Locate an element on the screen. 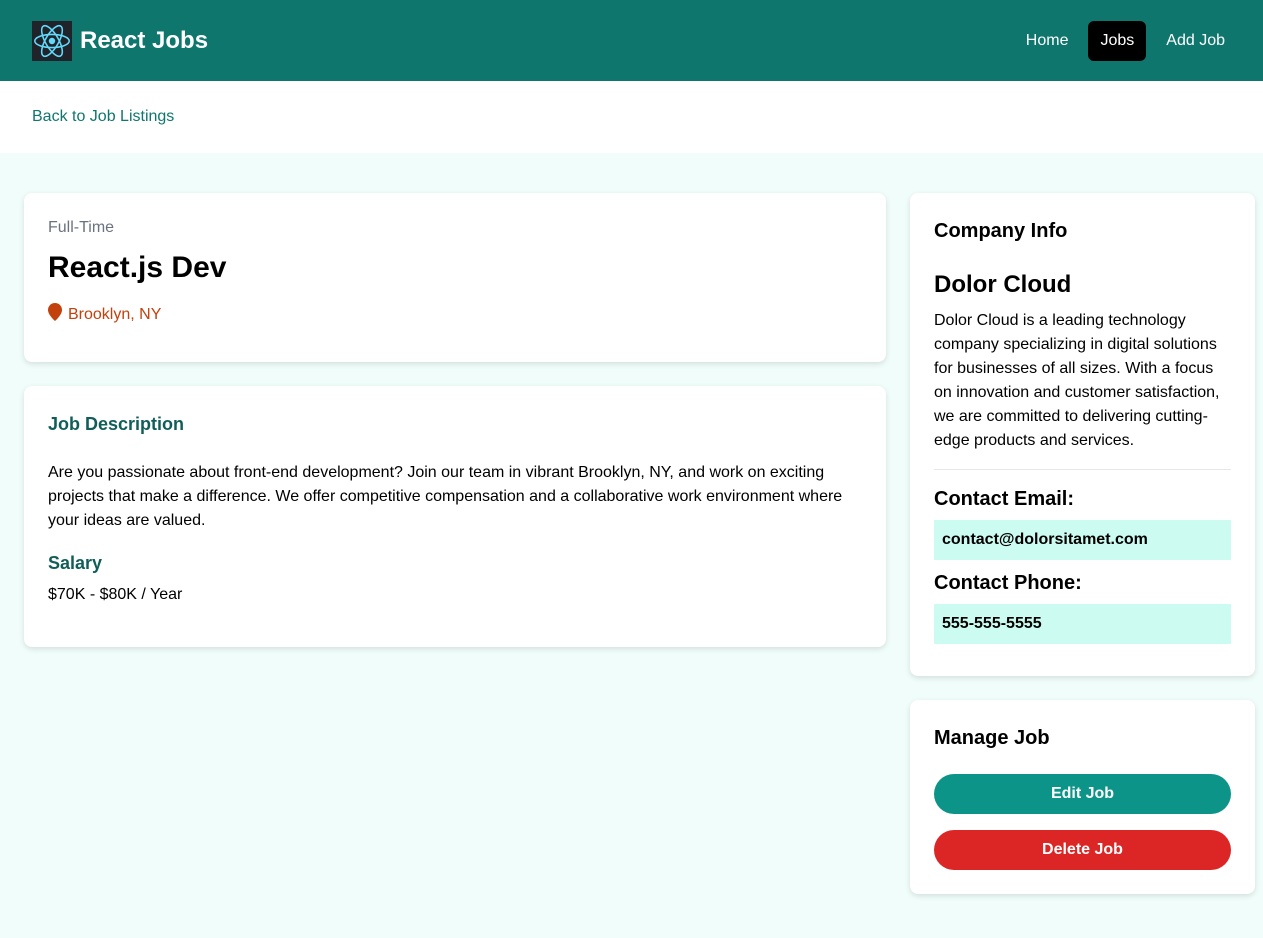 The image size is (1263, 938). contact-phone-value: 555-555-5555 is located at coordinates (1082, 624).